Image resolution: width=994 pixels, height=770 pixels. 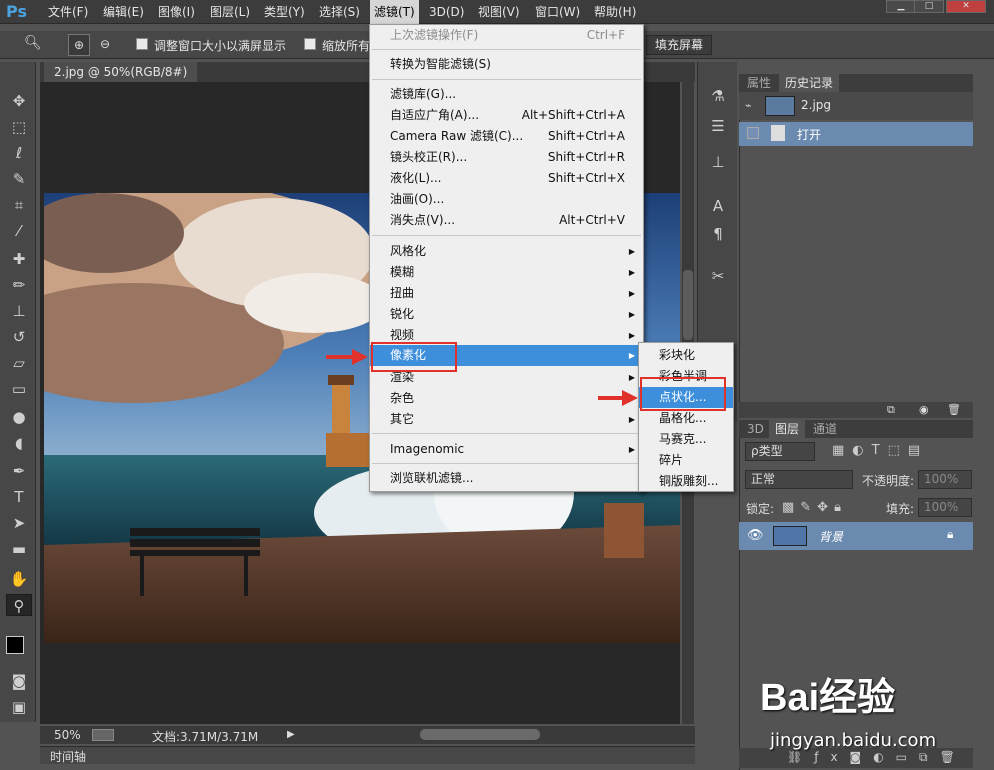 What do you see at coordinates (856, 536) in the screenshot?
I see `layer-row-background: 👁︎ 背景 🔒︎` at bounding box center [856, 536].